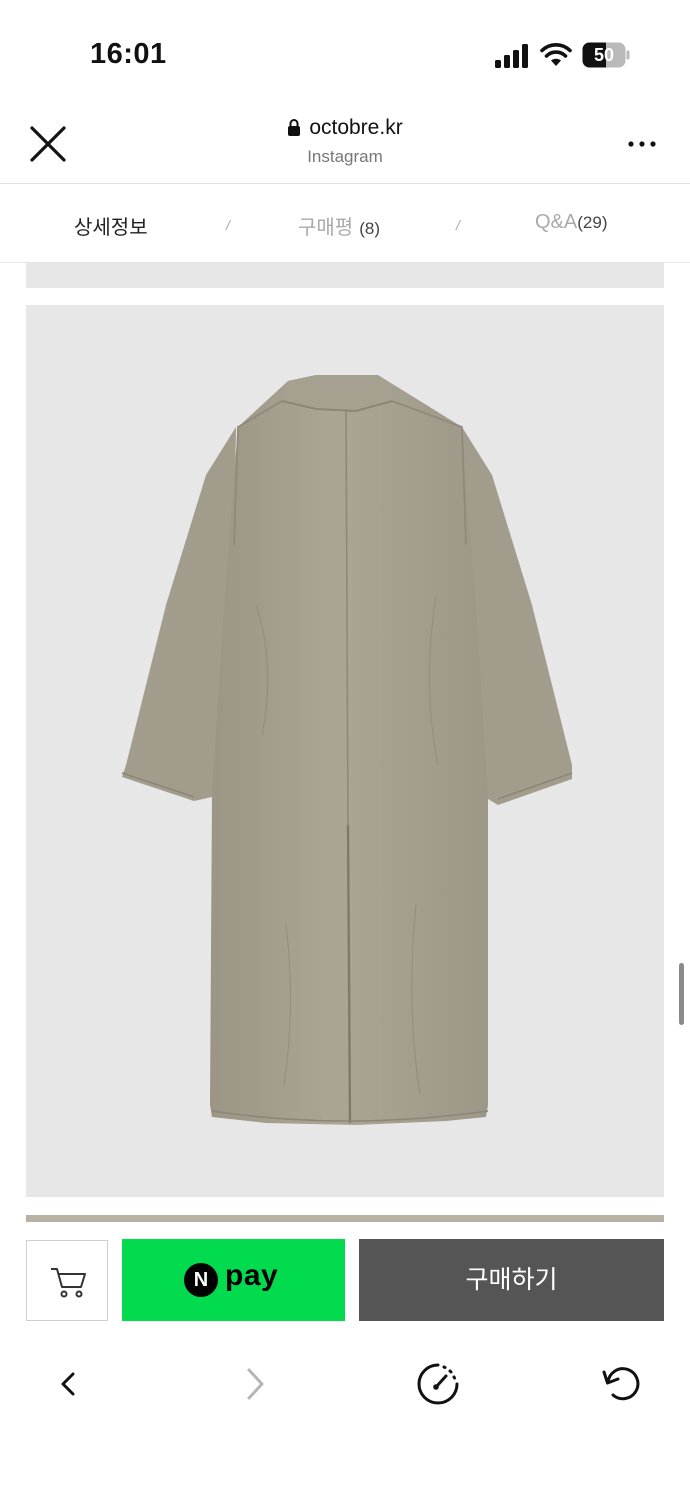 Image resolution: width=690 pixels, height=1500 pixels. I want to click on npay-logo: N, so click(201, 1280).